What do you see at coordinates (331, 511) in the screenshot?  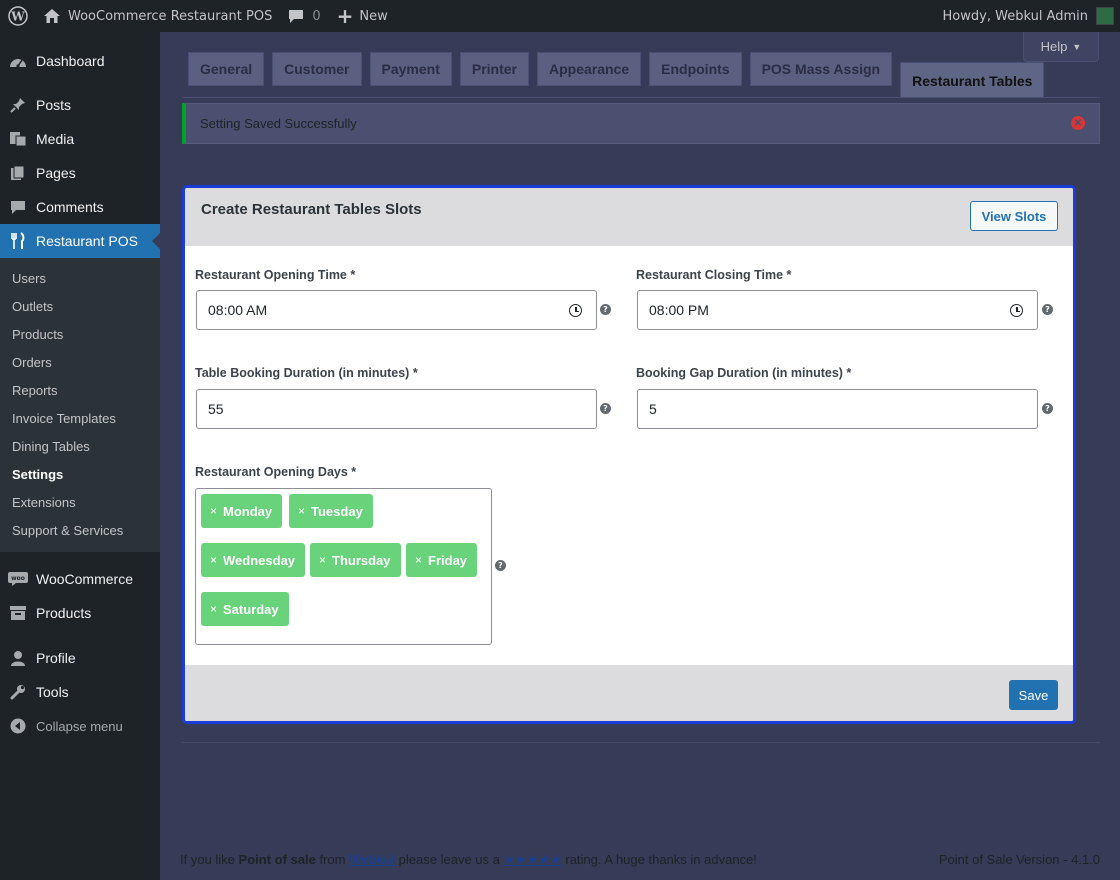 I see `day-chip-tuesday: × Tuesday` at bounding box center [331, 511].